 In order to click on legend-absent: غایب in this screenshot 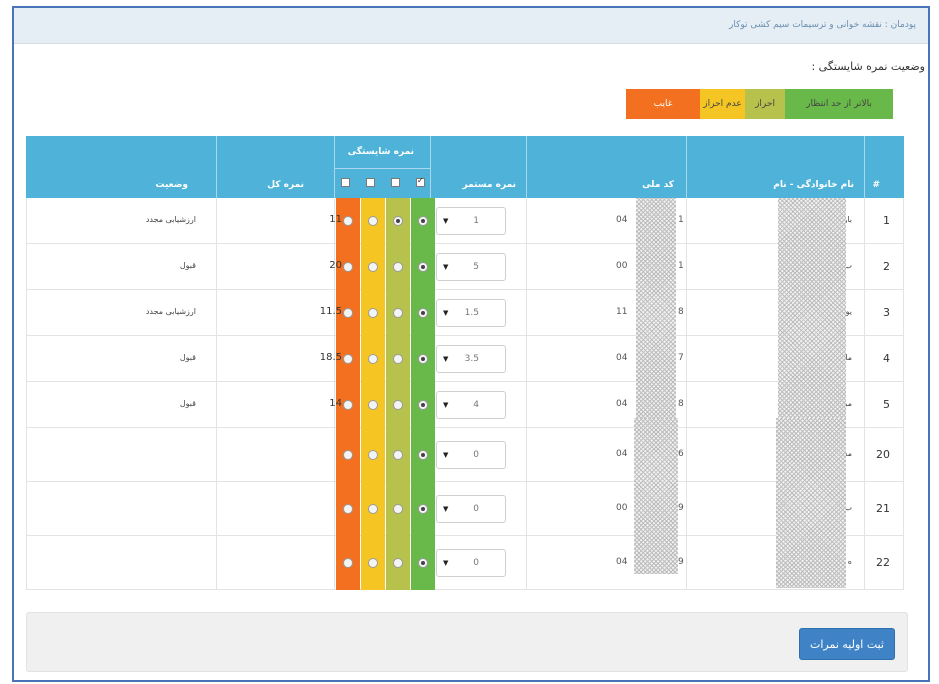, I will do `click(663, 104)`.